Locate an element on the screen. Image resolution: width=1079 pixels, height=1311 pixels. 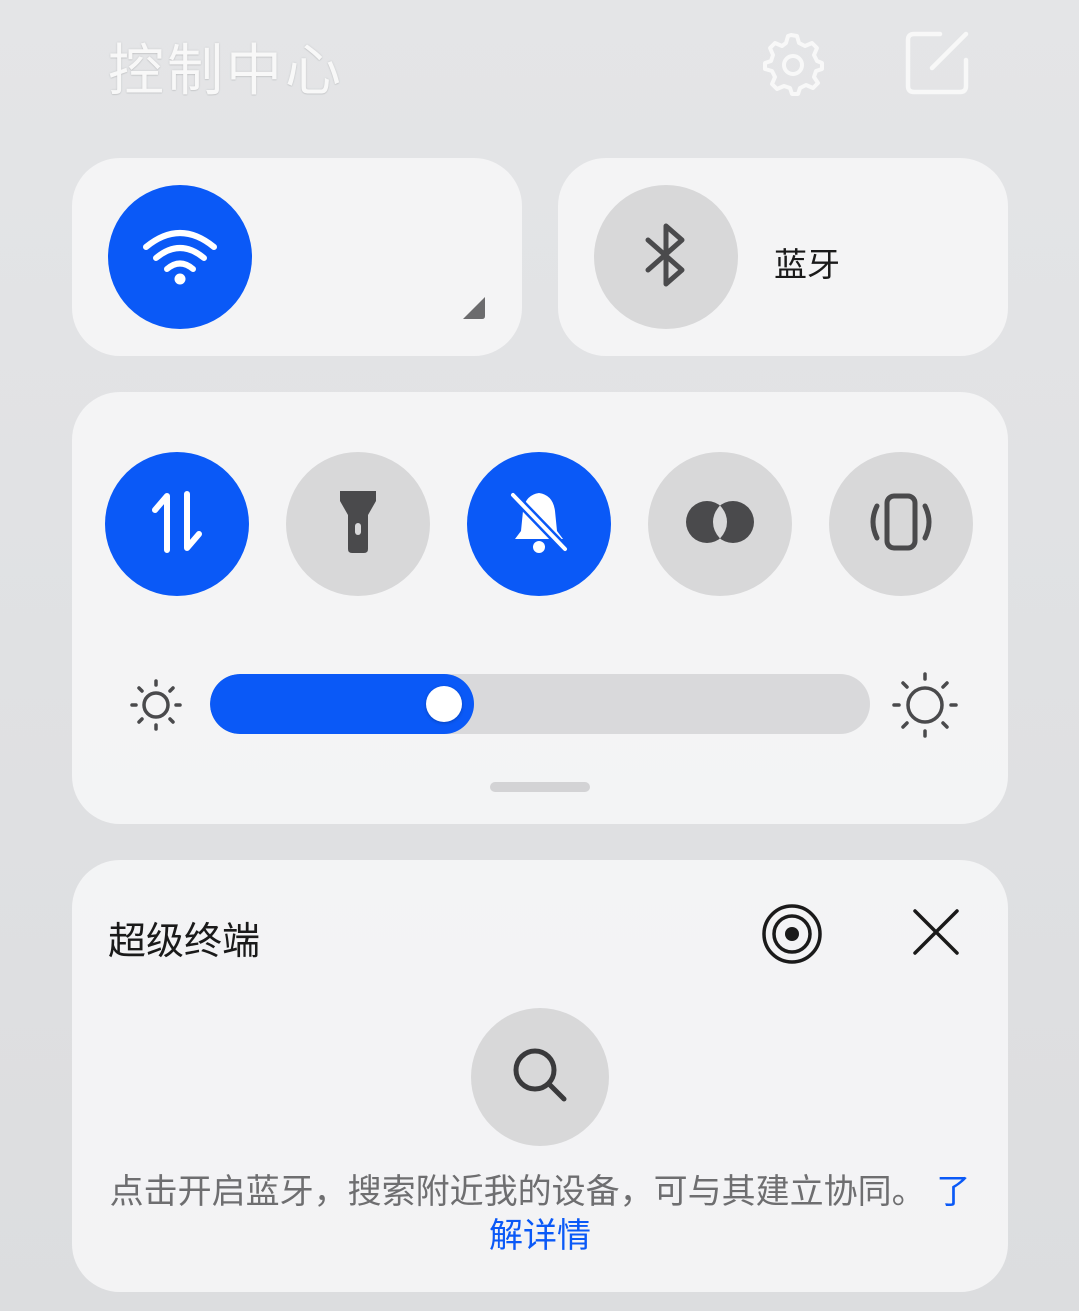
gear-icon is located at coordinates (791, 63).